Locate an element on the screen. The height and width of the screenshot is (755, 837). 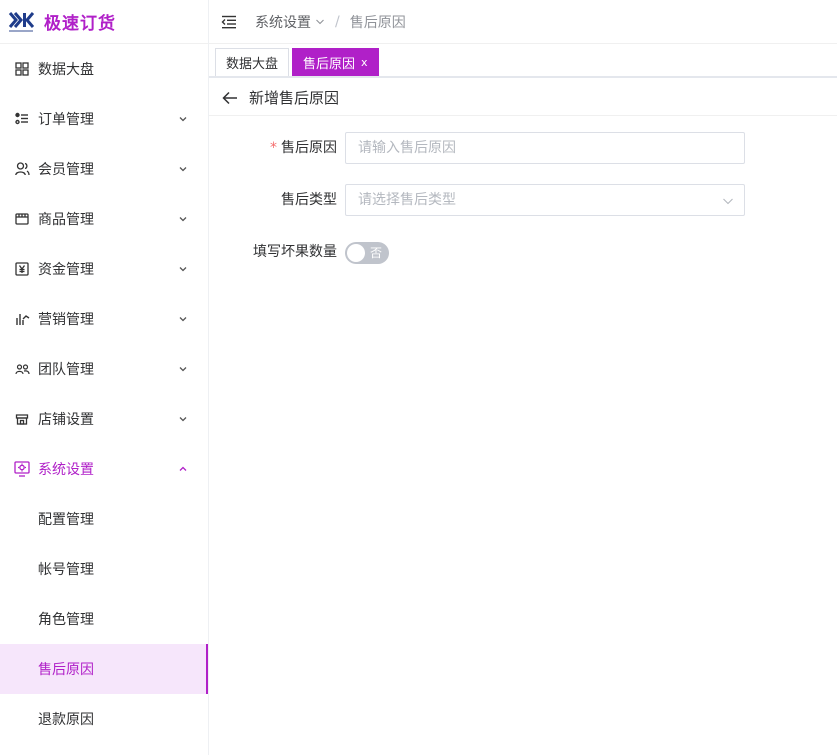
sidebar-item-label: 数据大盘 is located at coordinates (66, 70).